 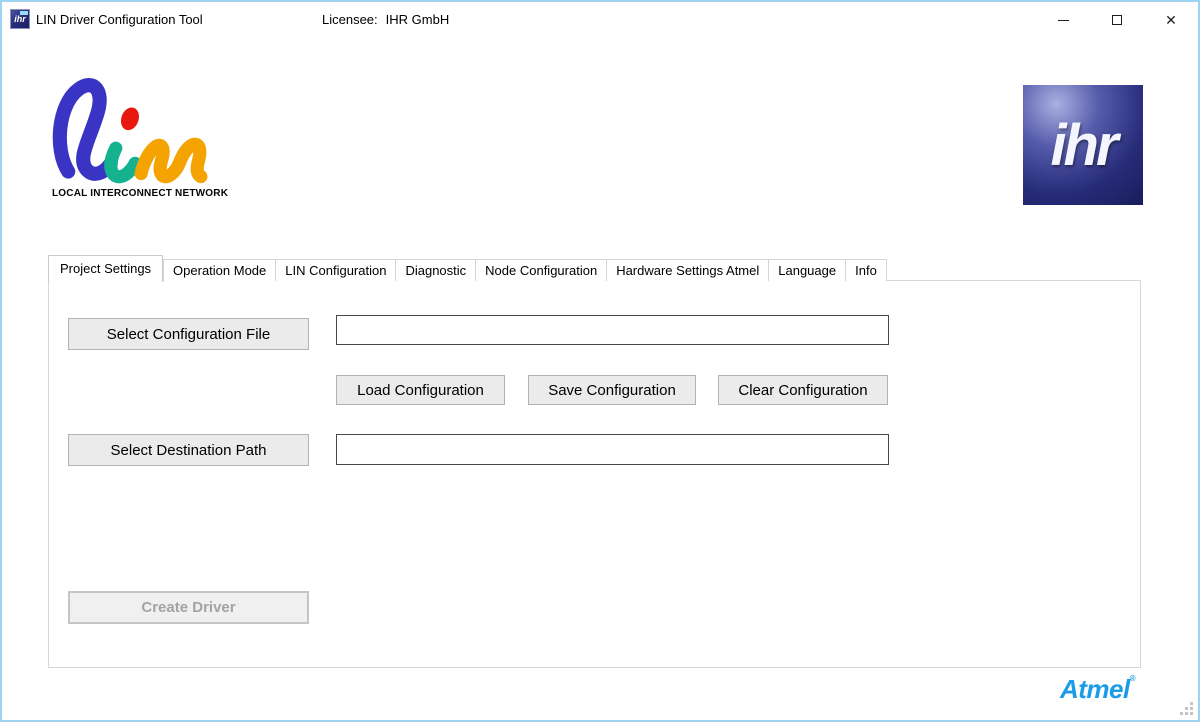 I want to click on lin-logo-art, so click(x=130, y=131).